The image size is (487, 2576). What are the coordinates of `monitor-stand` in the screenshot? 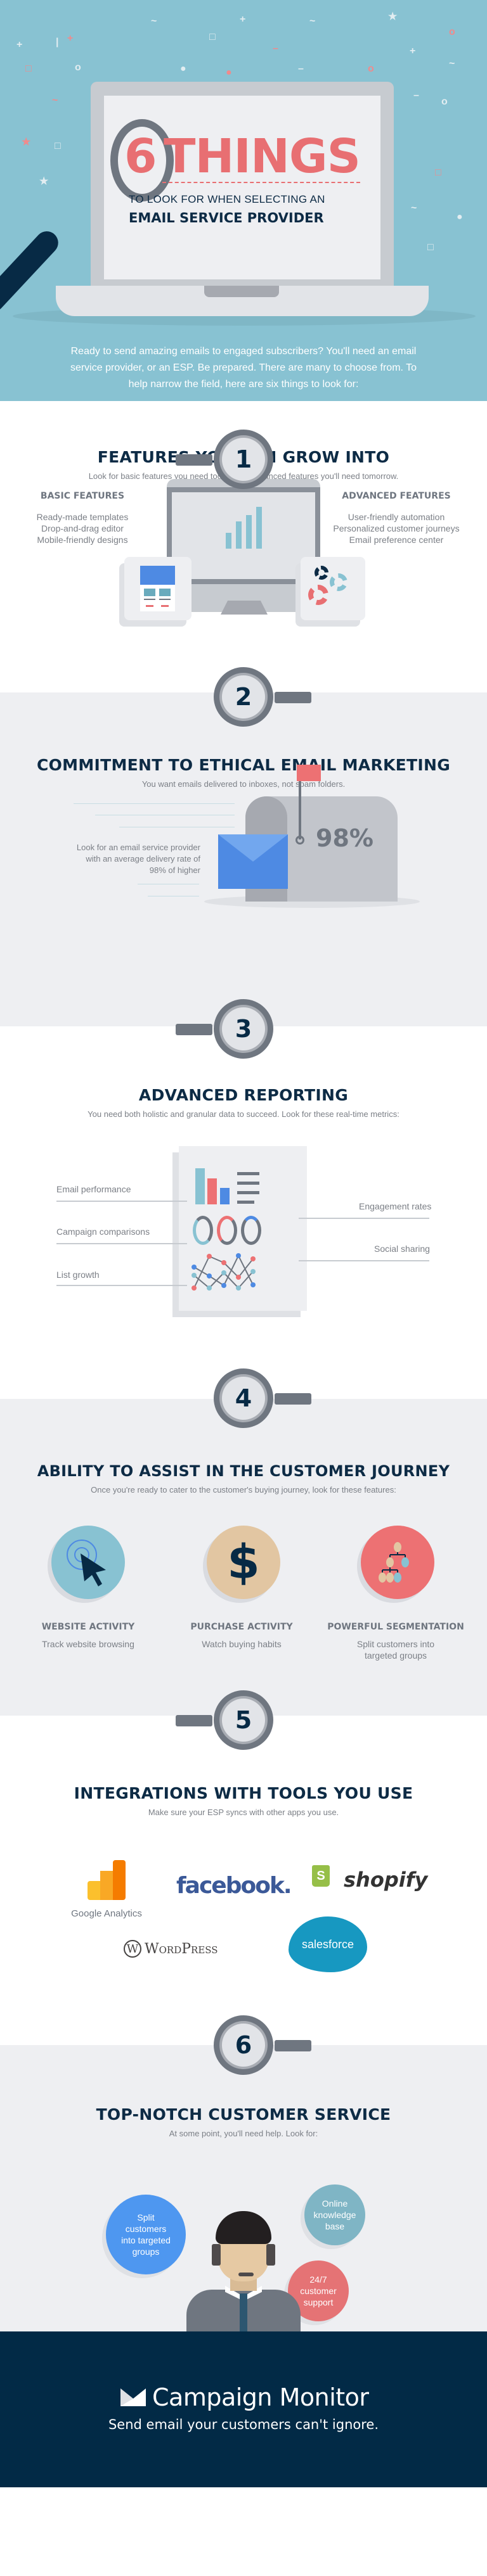 It's located at (245, 608).